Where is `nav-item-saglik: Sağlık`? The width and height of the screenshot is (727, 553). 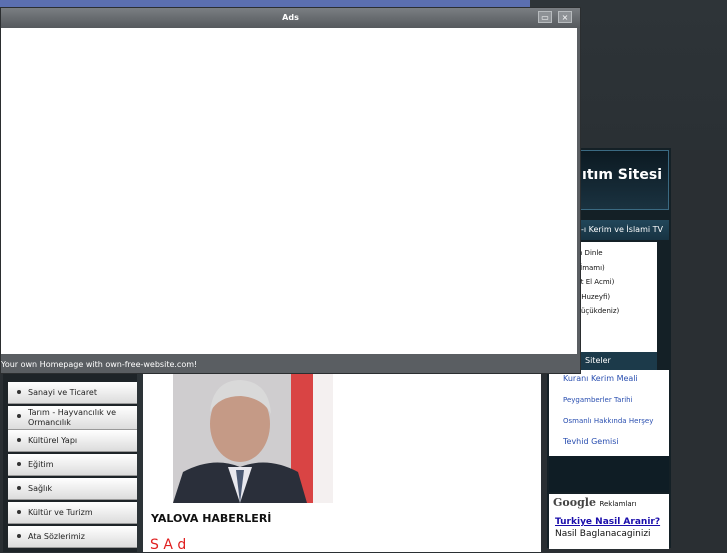
nav-item-saglik: Sağlık is located at coordinates (73, 489).